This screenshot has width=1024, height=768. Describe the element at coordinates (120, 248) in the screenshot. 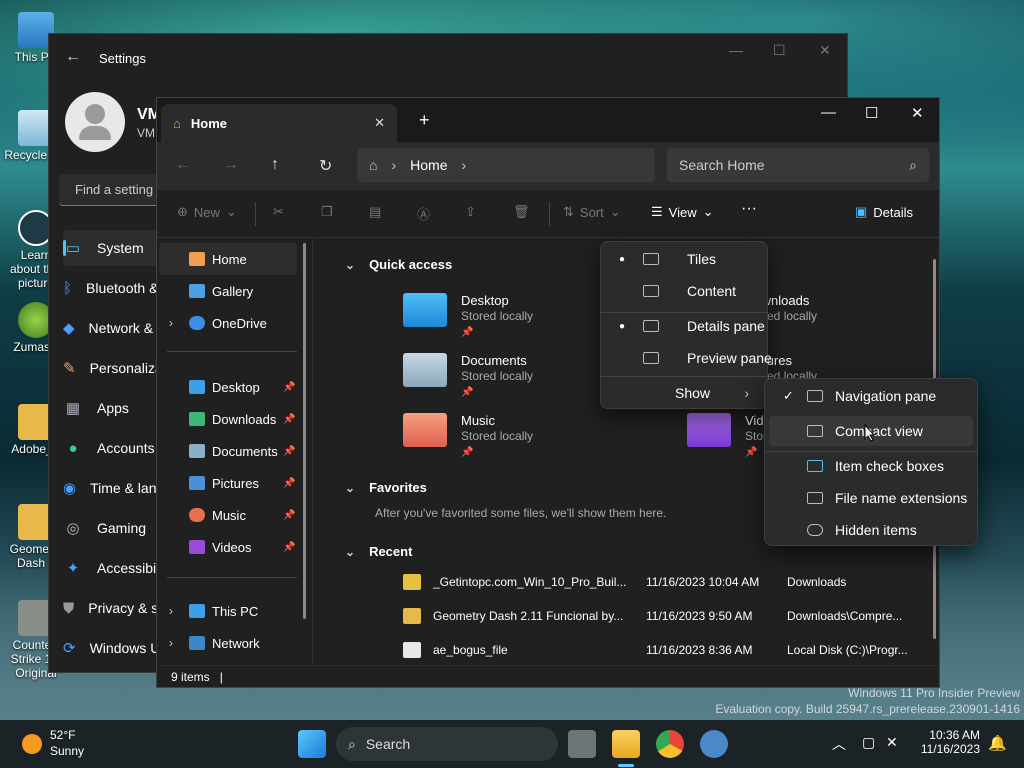

I see `nav-label: System` at that location.